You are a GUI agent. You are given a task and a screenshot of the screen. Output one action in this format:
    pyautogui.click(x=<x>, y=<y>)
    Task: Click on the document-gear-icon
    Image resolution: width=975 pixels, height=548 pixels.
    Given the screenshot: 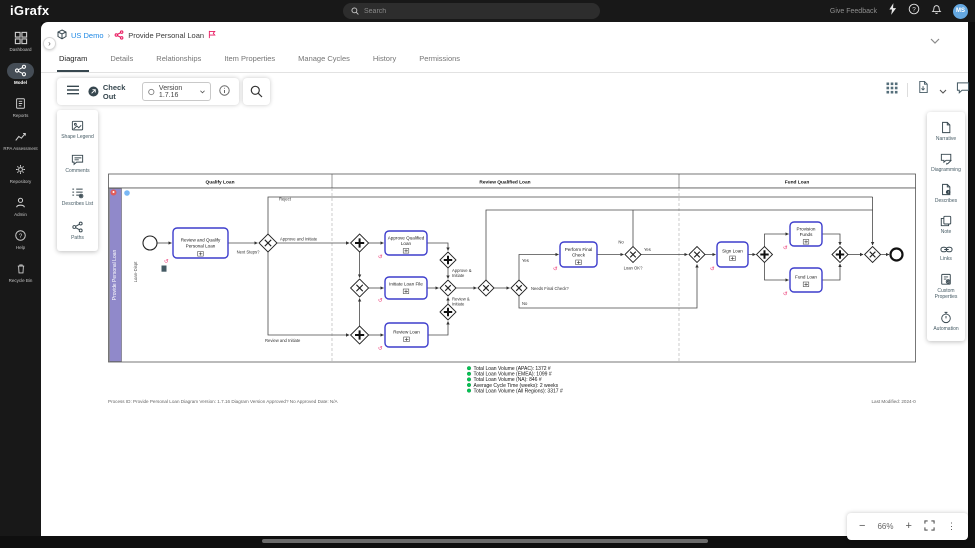 What is the action you would take?
    pyautogui.click(x=946, y=279)
    